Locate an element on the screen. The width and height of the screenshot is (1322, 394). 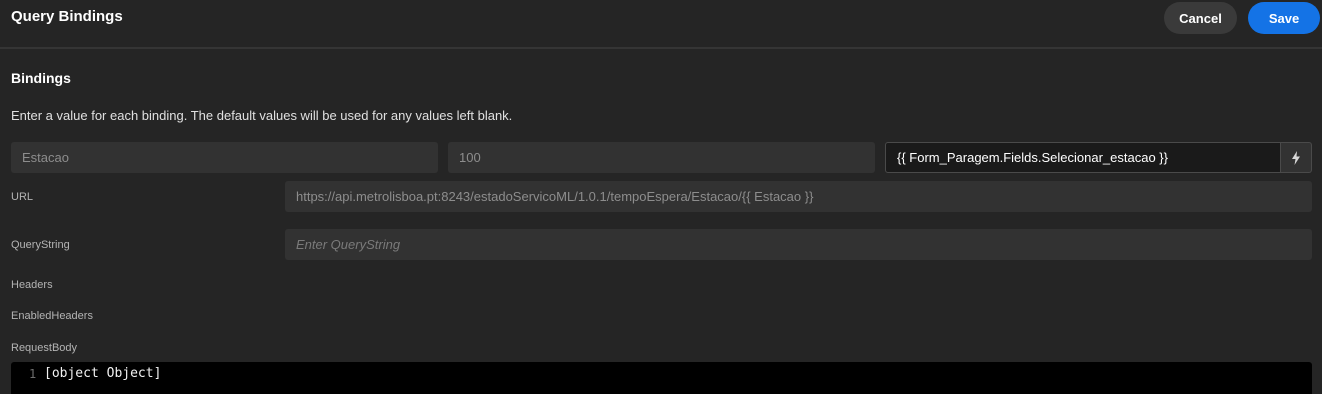
request-body-label: RequestBody is located at coordinates (44, 348).